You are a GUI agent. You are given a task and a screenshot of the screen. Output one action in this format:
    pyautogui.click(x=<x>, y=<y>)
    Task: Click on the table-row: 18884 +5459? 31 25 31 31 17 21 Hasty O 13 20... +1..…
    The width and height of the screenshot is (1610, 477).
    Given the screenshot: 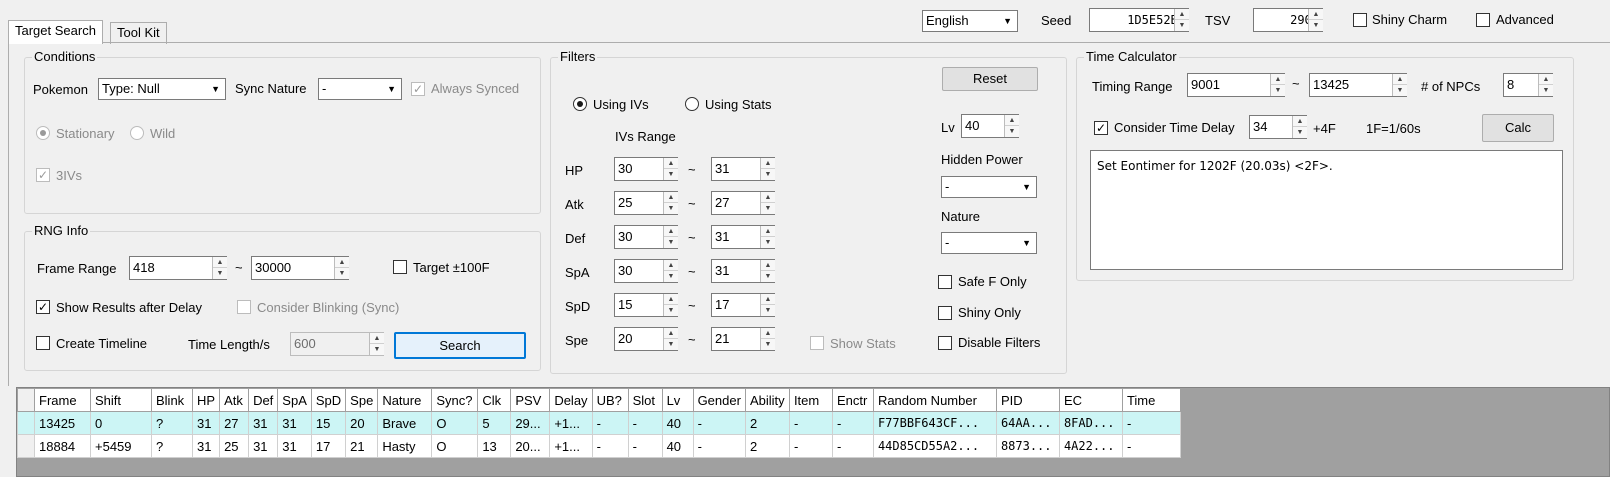 What is the action you would take?
    pyautogui.click(x=599, y=446)
    